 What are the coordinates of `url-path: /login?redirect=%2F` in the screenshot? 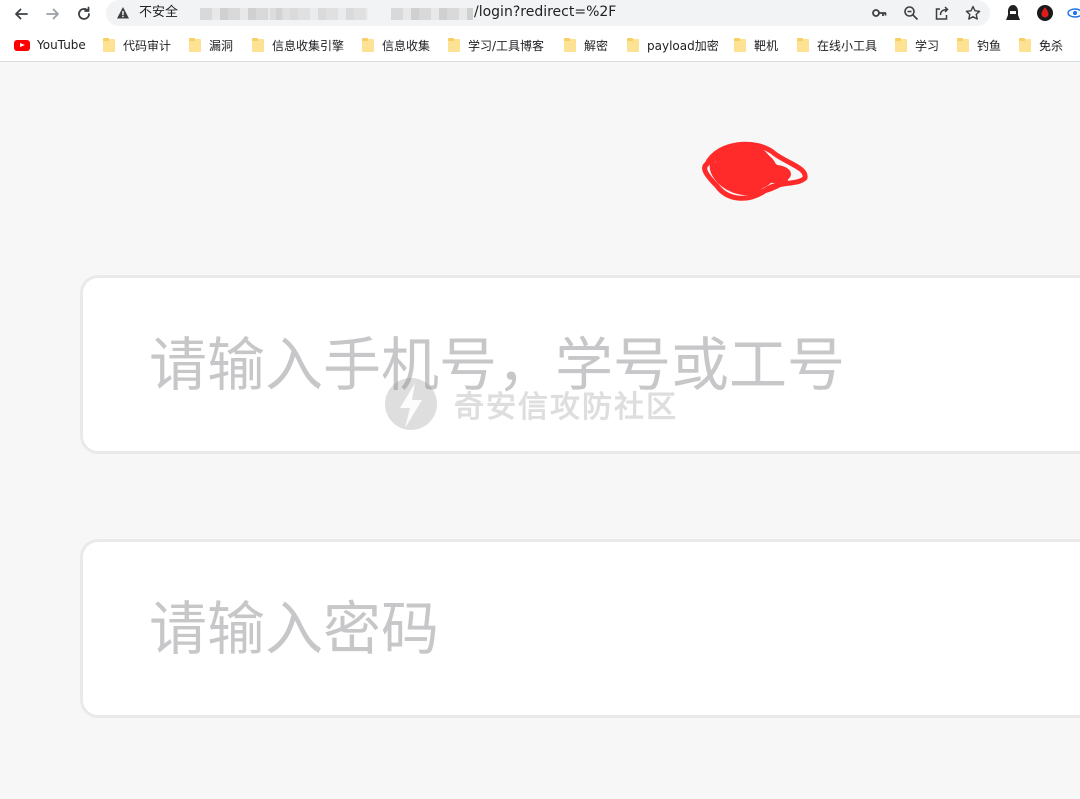 It's located at (545, 12).